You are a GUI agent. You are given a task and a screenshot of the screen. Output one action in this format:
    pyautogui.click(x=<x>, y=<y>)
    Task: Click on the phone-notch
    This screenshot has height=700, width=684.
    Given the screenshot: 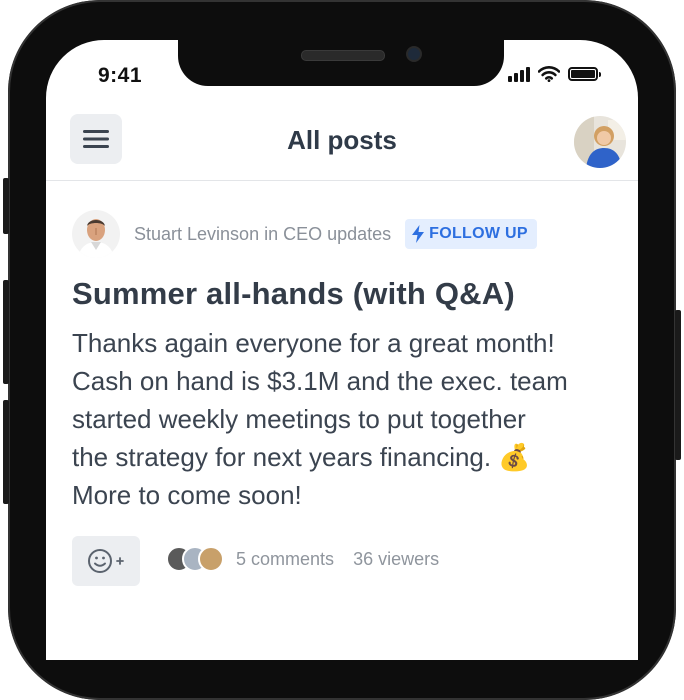 What is the action you would take?
    pyautogui.click(x=341, y=62)
    